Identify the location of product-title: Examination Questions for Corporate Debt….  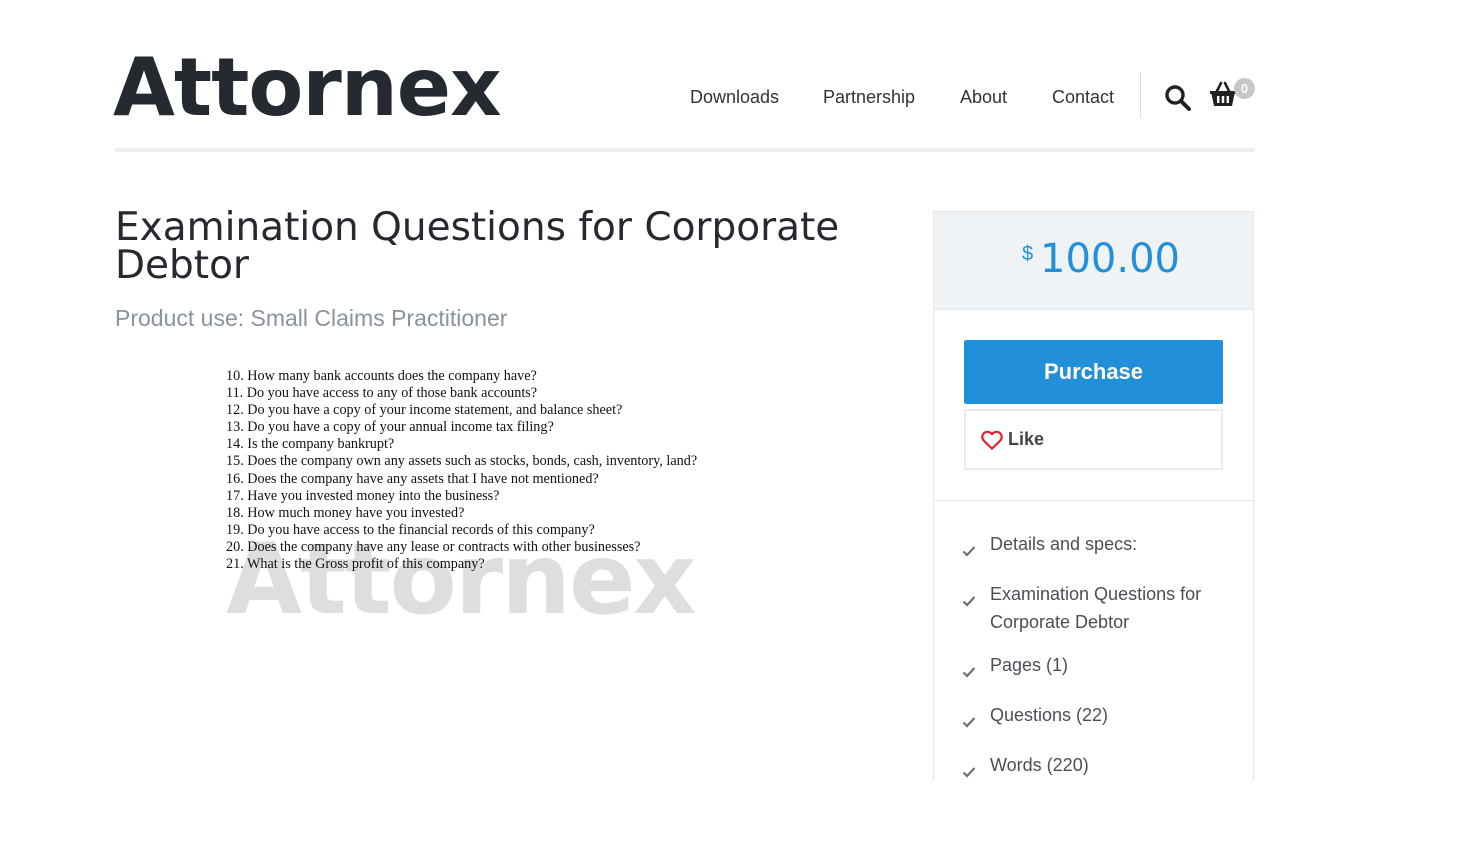
(477, 246).